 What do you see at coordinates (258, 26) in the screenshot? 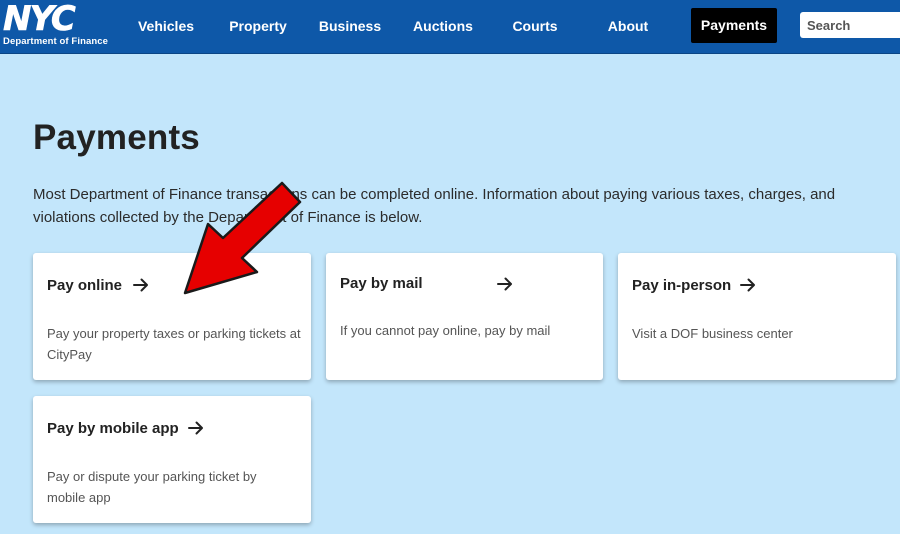
I see `nav-property: Property` at bounding box center [258, 26].